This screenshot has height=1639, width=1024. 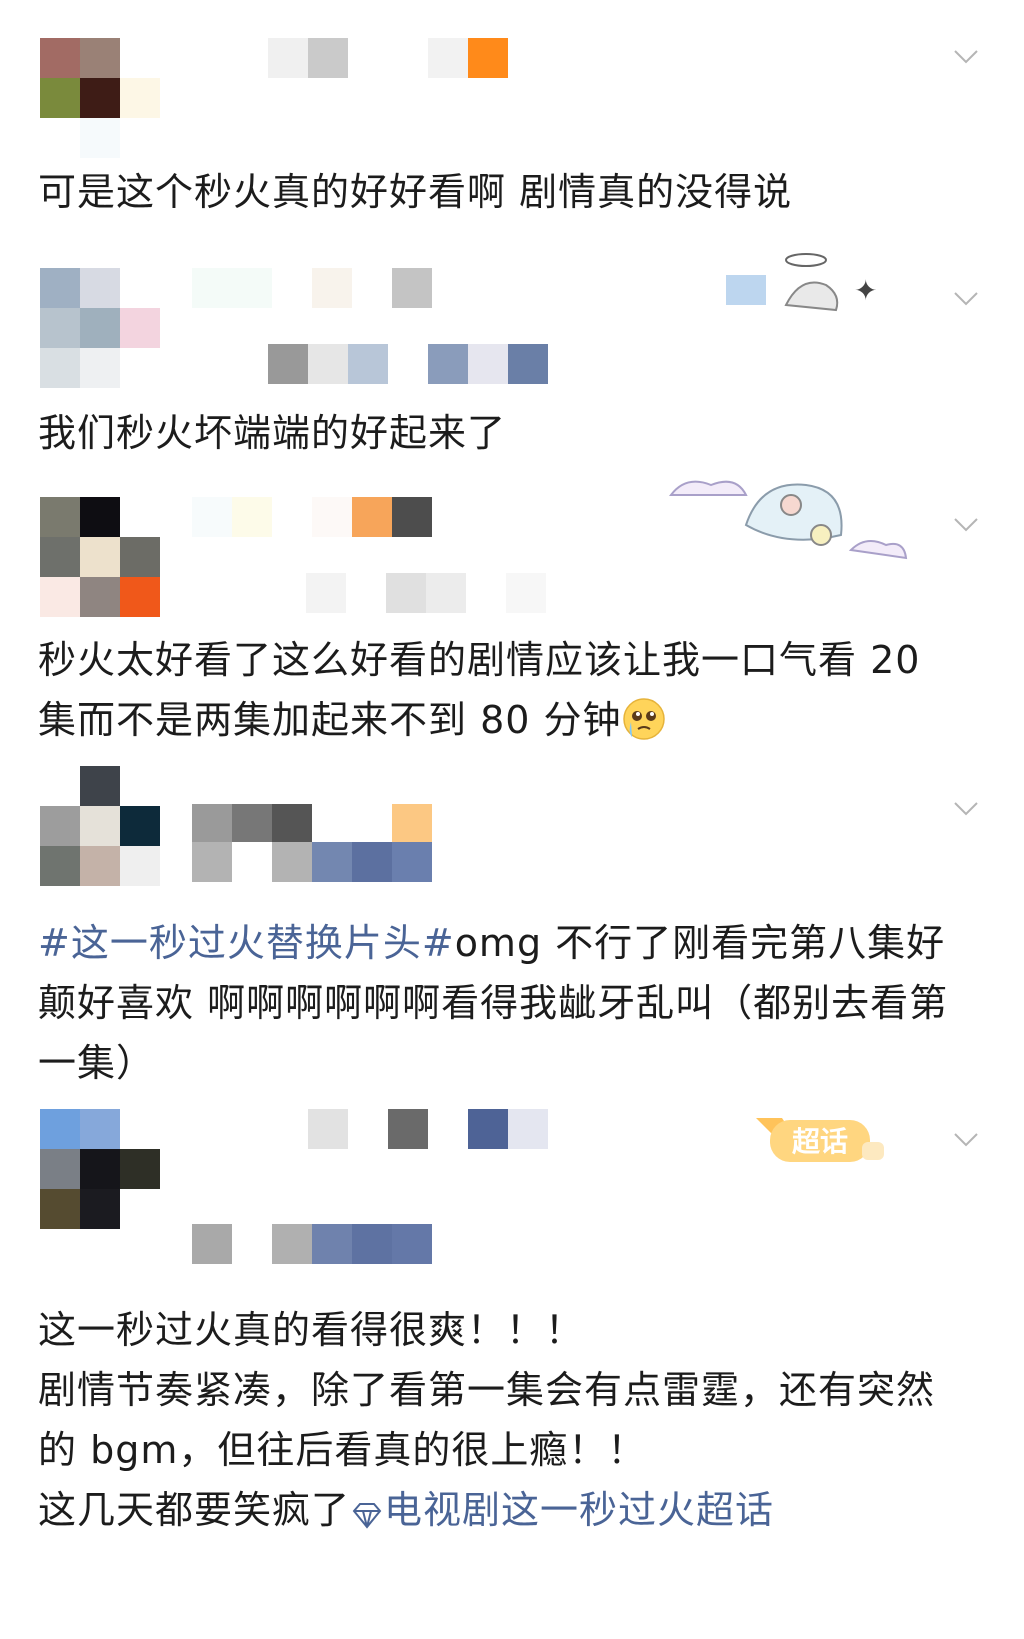 What do you see at coordinates (272, 433) in the screenshot?
I see `comment-text: 我们秒火坏端端的好起来了` at bounding box center [272, 433].